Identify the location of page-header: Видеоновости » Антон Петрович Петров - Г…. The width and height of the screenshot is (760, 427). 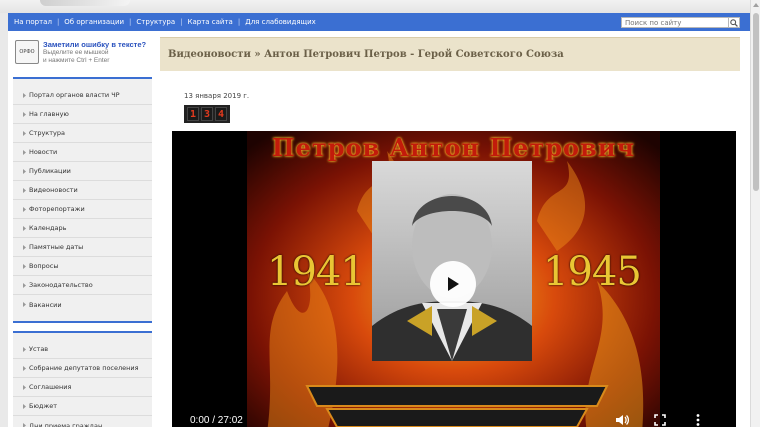
(450, 54).